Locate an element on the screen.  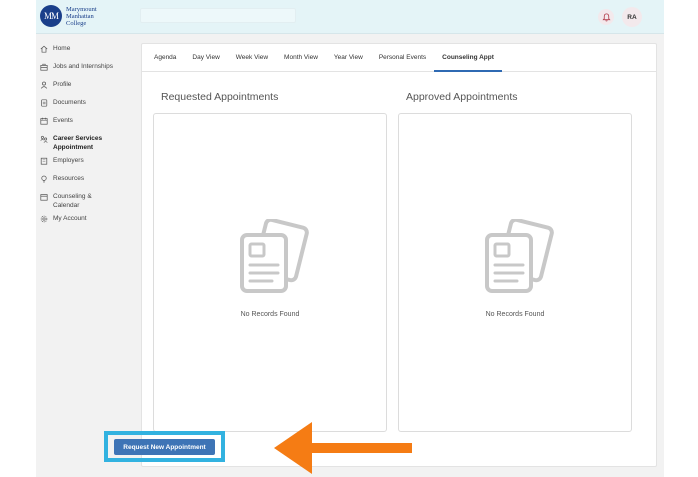
sidebar-item-documents: Documents is located at coordinates (86, 105).